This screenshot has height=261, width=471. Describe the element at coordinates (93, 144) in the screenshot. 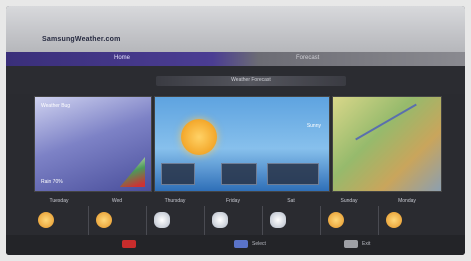

I see `tile-current-conditions: Weather Bug Rain 70%` at that location.